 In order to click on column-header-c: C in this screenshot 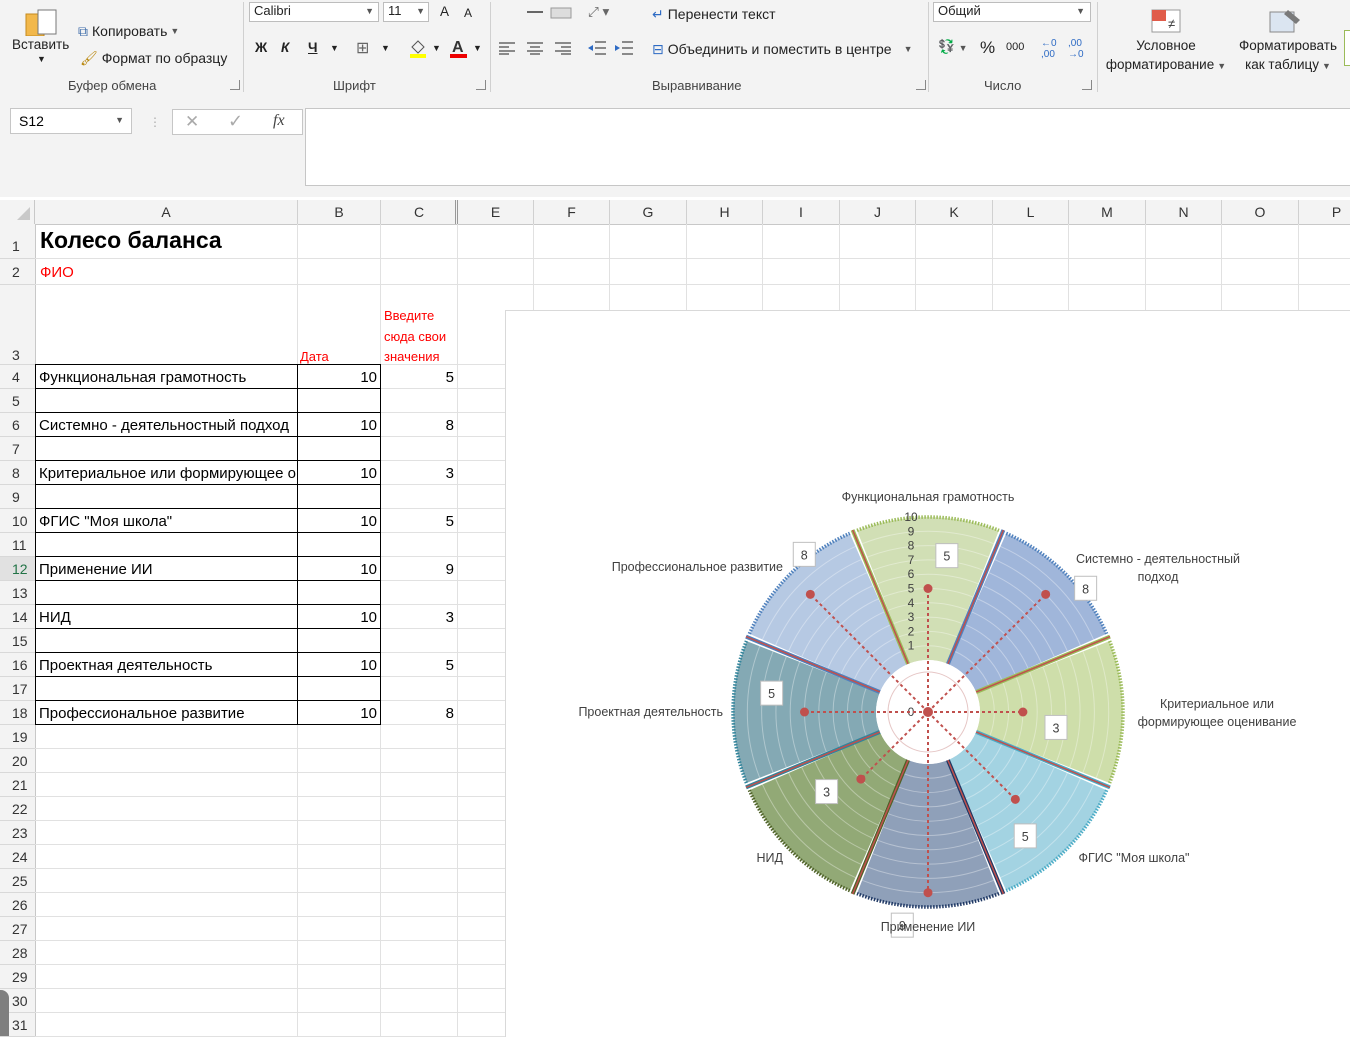, I will do `click(419, 212)`.